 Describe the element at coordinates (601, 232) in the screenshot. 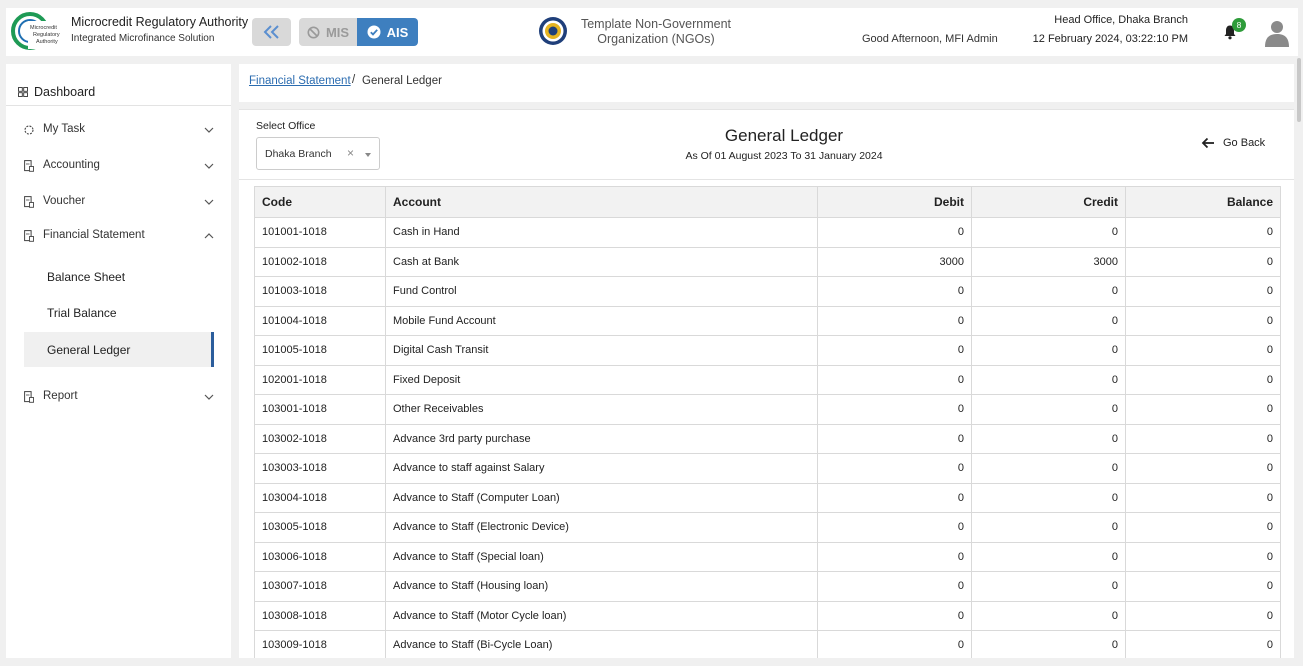

I see `cell-account: Cash in Hand` at that location.